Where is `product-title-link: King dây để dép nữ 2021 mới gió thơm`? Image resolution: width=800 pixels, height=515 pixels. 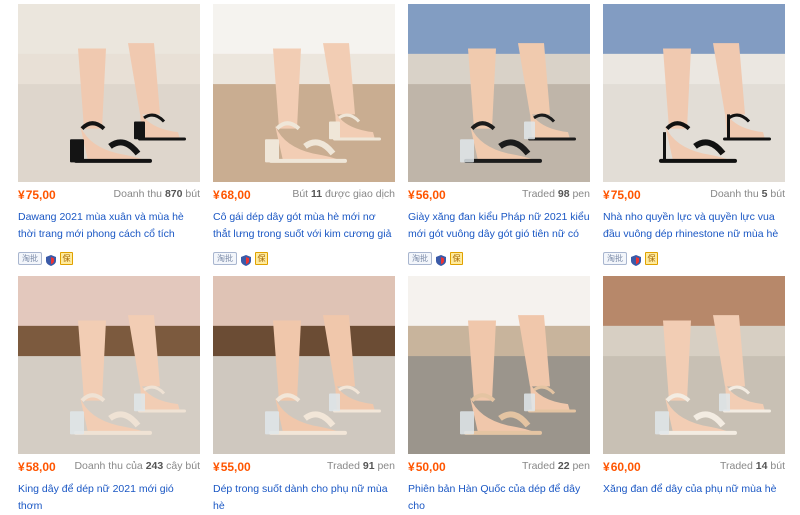
product-title-link: King dây để dép nữ 2021 mới gió thơm is located at coordinates (109, 498).